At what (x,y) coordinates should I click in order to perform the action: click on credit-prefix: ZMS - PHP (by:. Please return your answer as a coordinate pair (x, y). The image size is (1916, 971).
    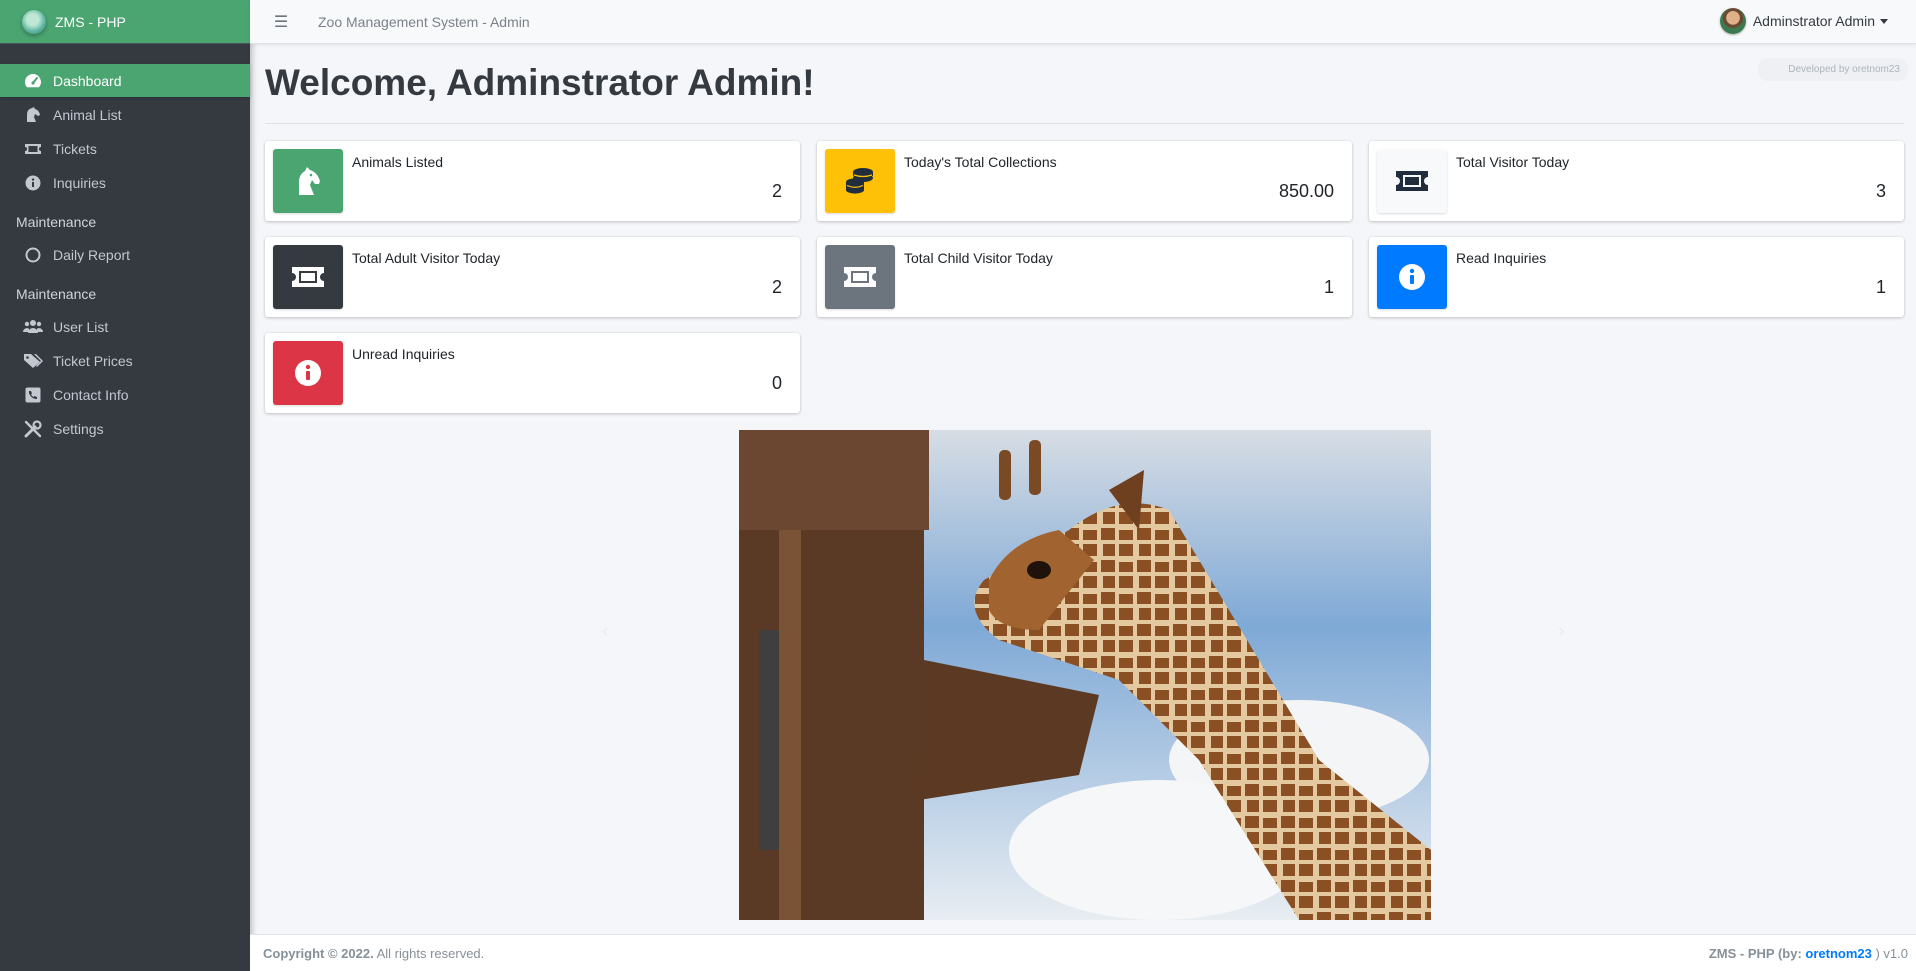
    Looking at the image, I should click on (1757, 953).